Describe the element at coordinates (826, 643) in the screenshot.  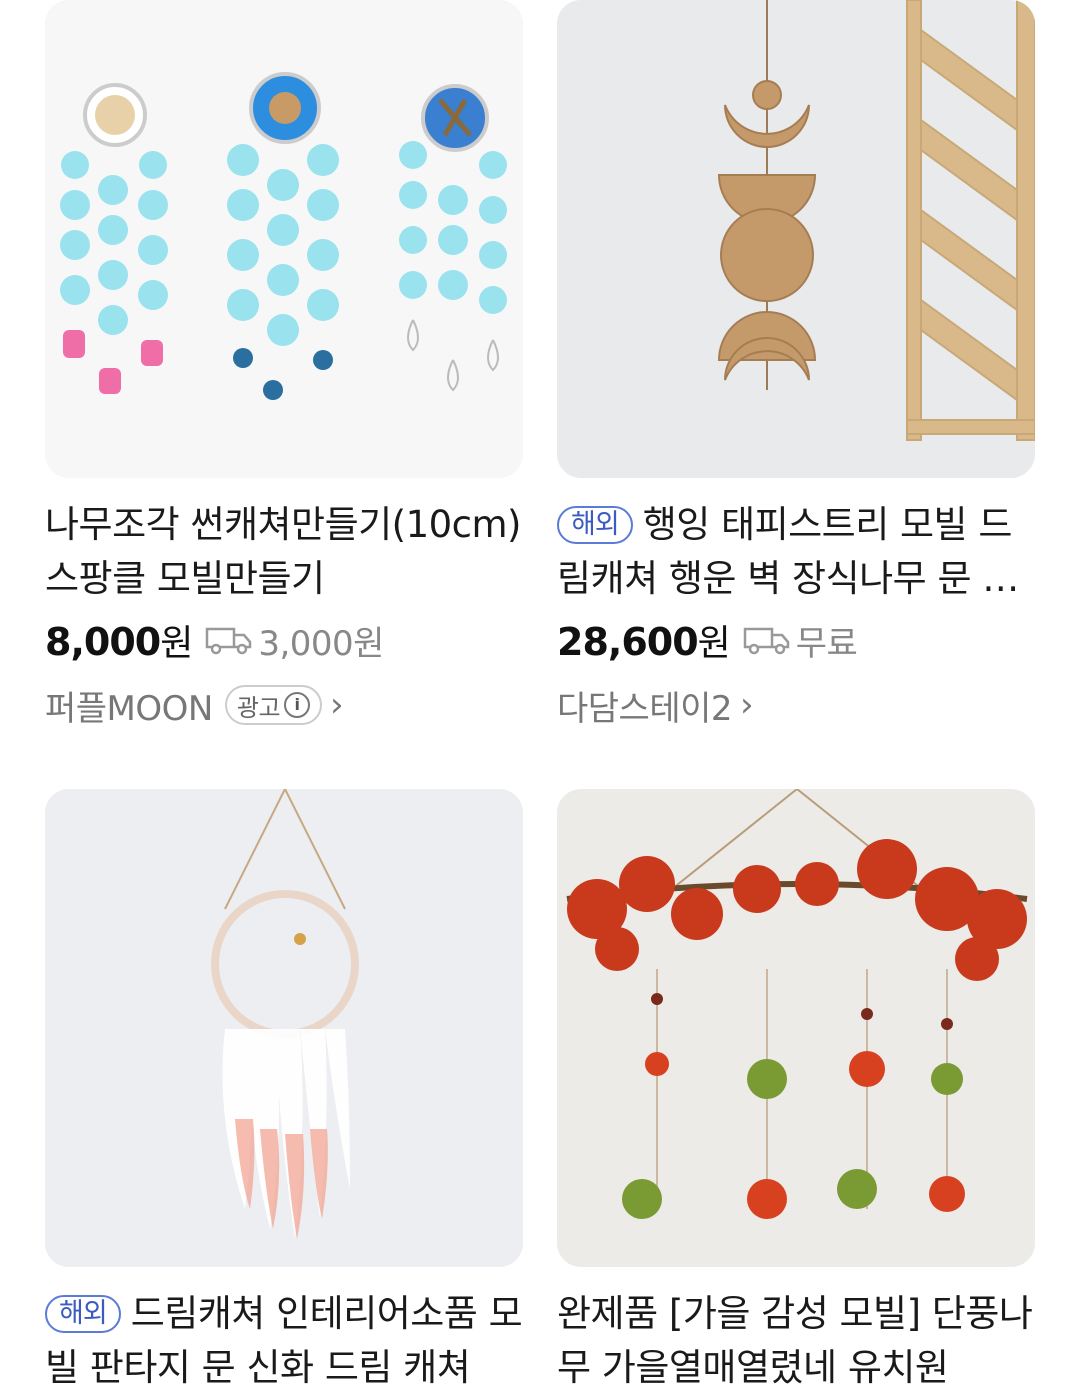
I see `shipping-fee: 무료` at that location.